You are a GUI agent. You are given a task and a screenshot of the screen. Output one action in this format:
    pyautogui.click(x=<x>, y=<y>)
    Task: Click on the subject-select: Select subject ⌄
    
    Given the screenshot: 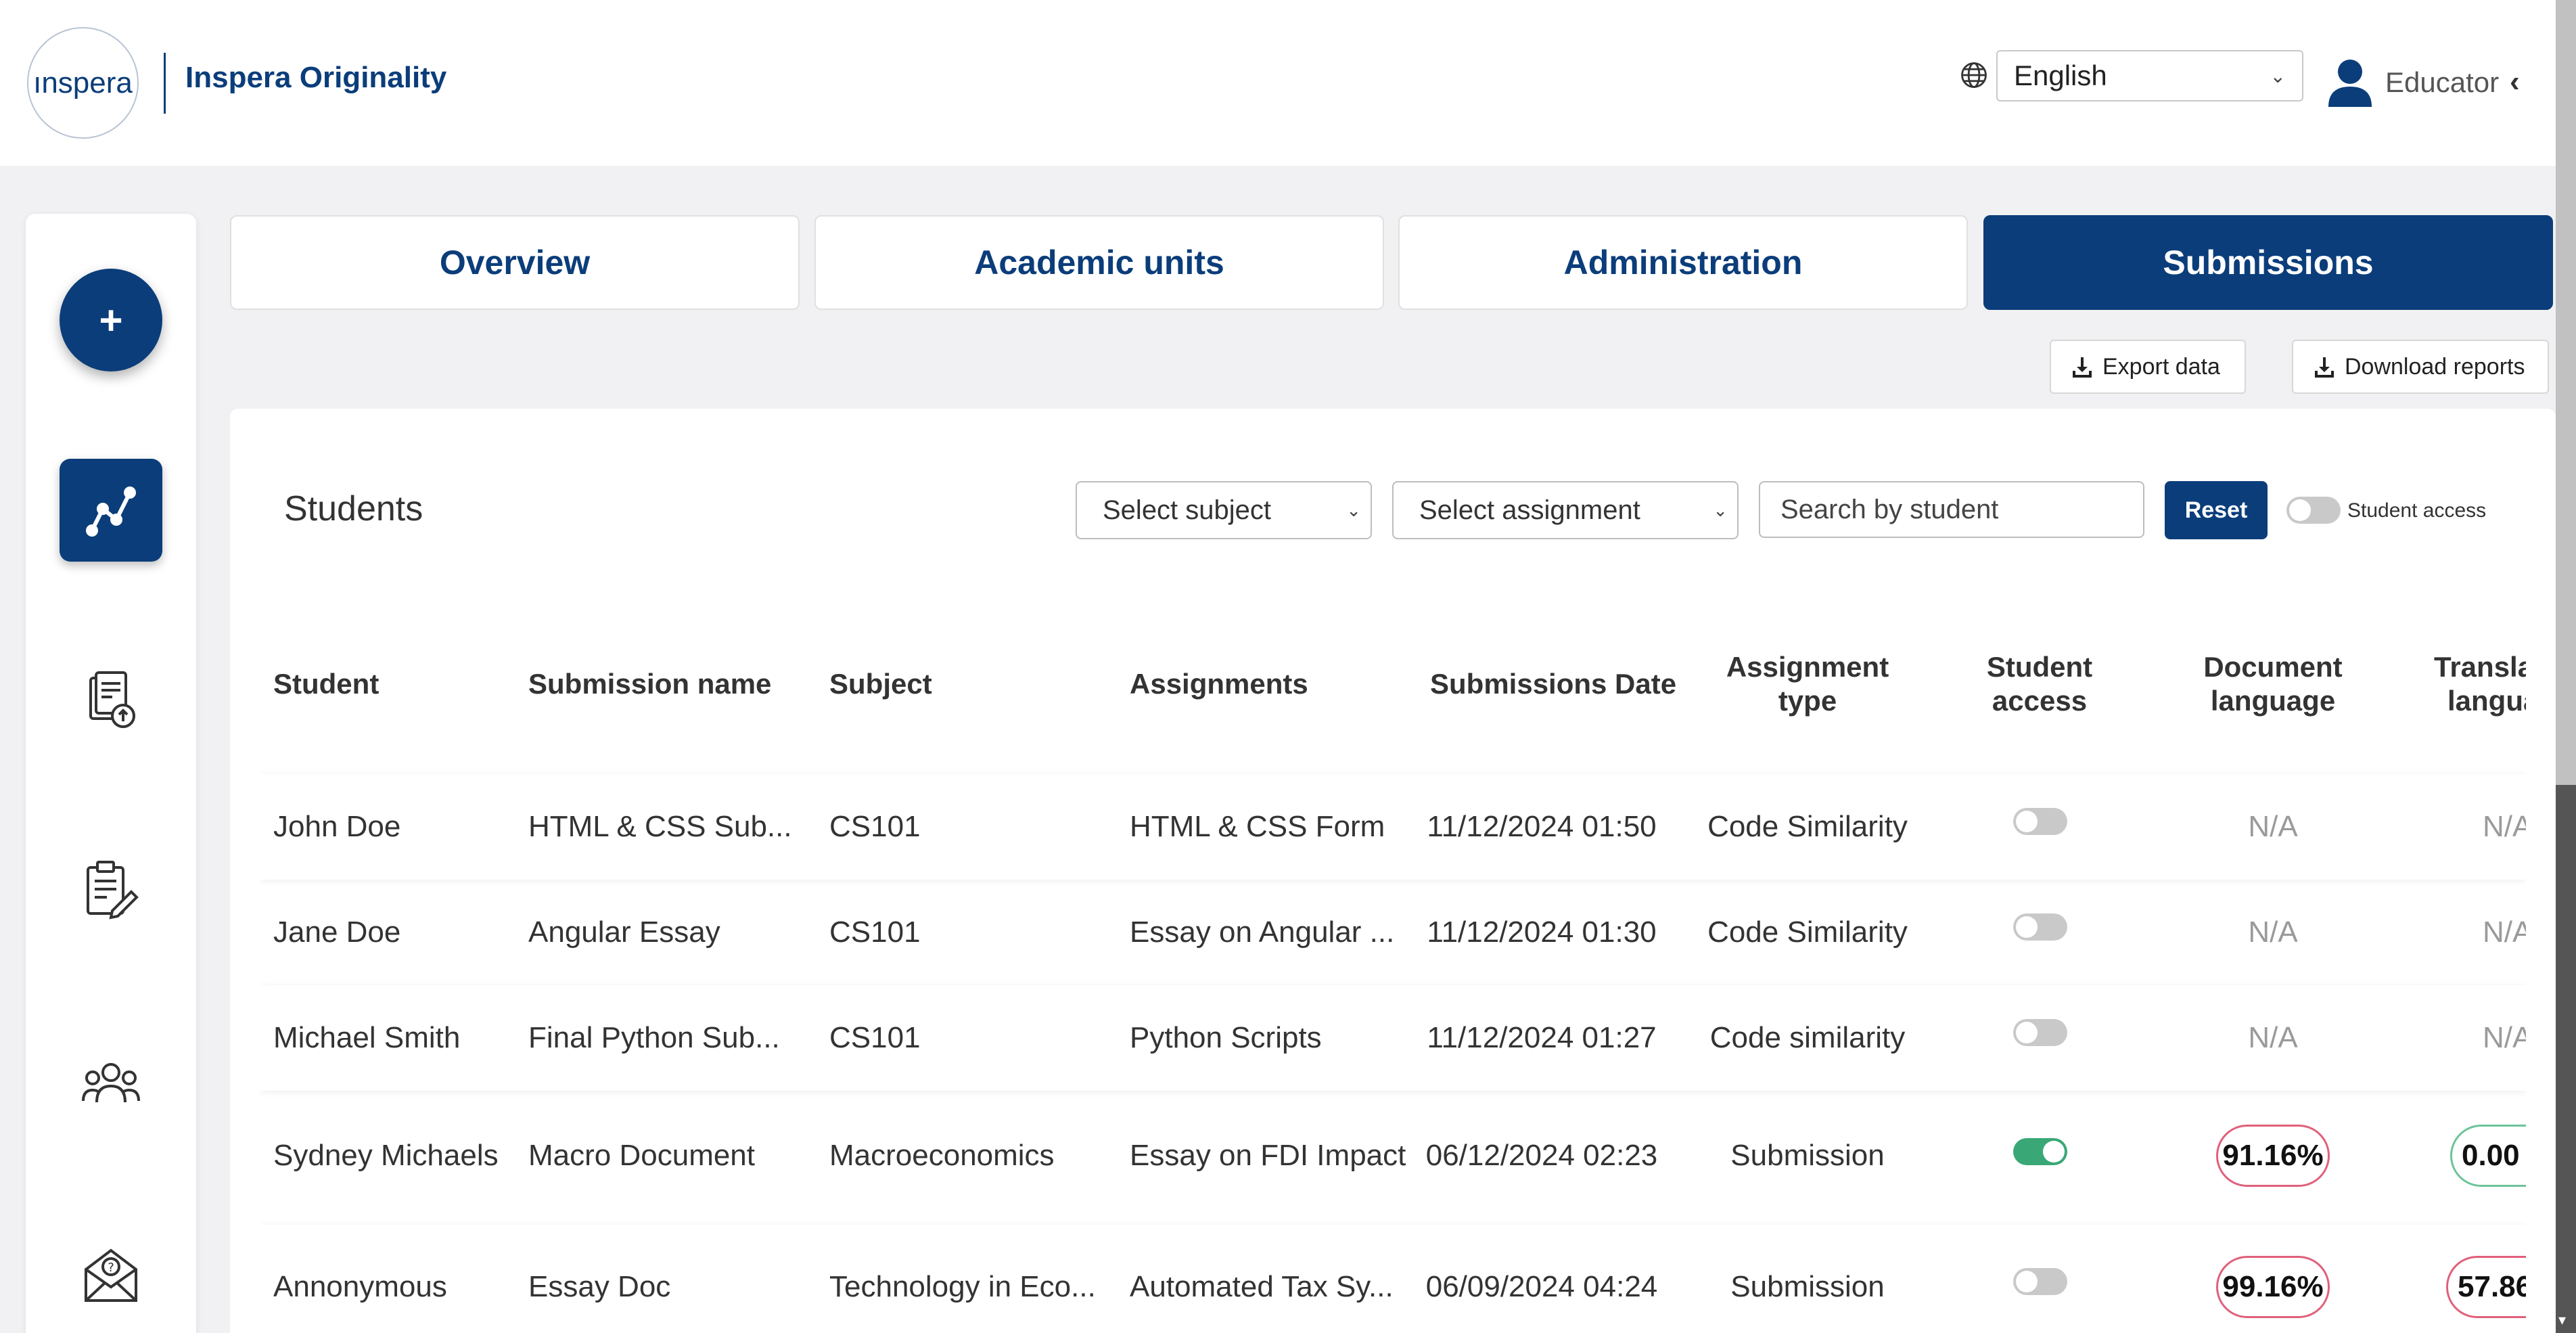 What is the action you would take?
    pyautogui.click(x=1224, y=510)
    